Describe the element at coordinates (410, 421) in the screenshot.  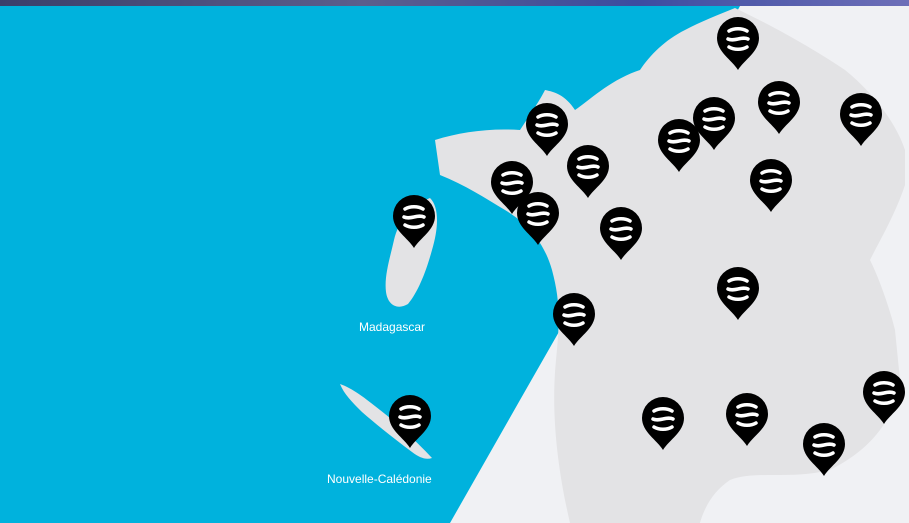
I see `location-pin-icon` at that location.